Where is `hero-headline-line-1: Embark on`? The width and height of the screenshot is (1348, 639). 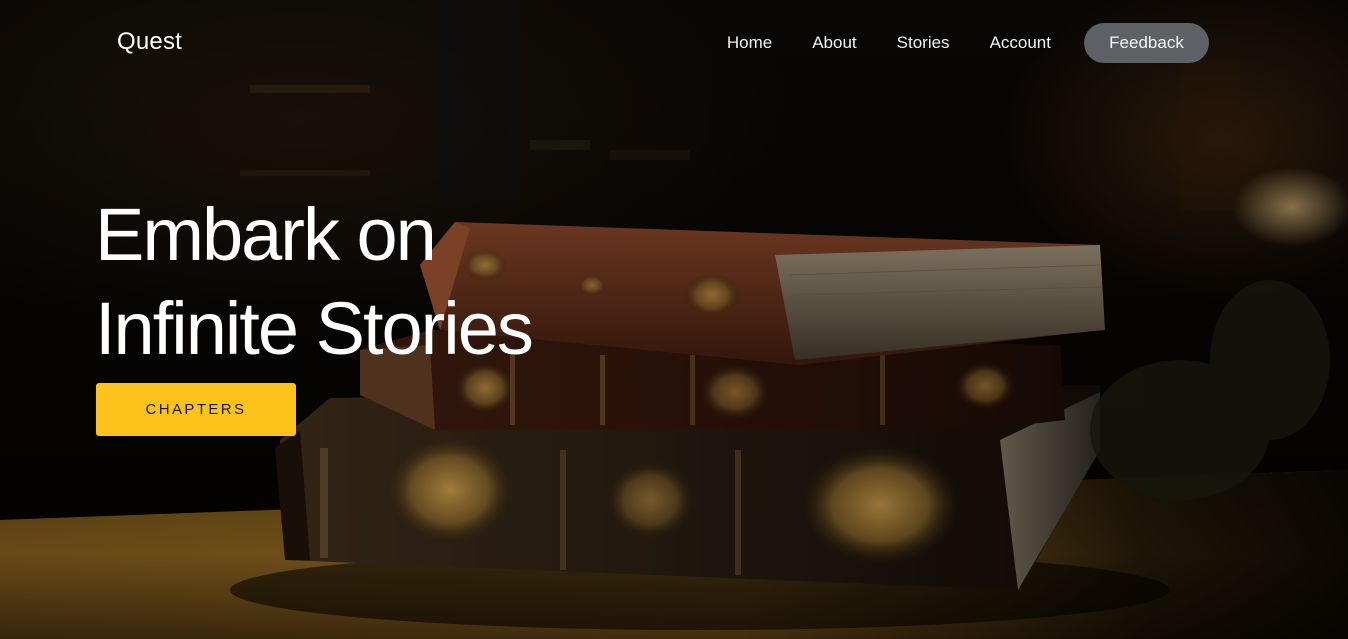
hero-headline-line-1: Embark on is located at coordinates (266, 234).